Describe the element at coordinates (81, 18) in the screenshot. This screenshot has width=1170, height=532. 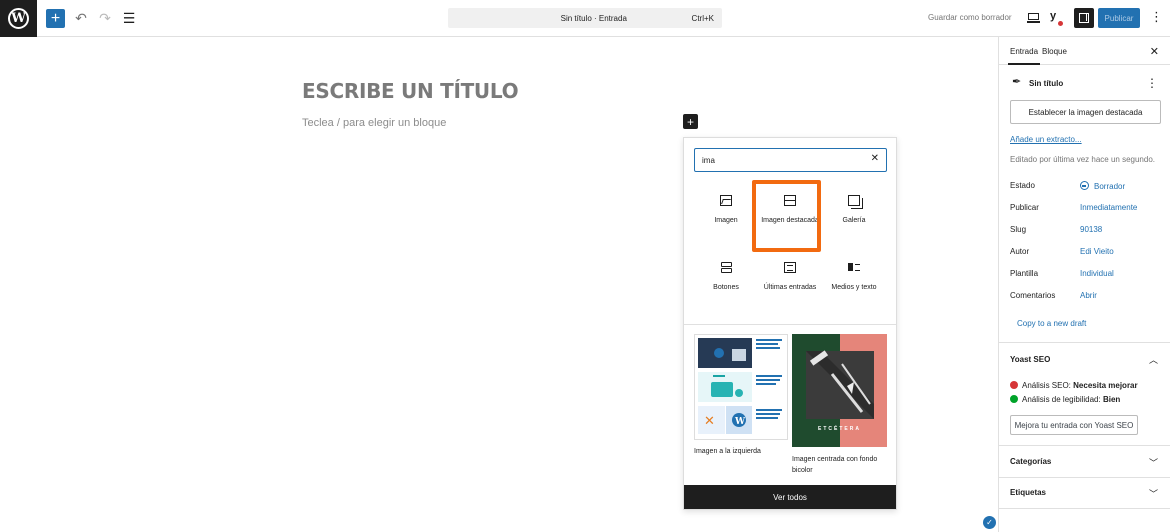
I see `undo-icon: ↶` at that location.